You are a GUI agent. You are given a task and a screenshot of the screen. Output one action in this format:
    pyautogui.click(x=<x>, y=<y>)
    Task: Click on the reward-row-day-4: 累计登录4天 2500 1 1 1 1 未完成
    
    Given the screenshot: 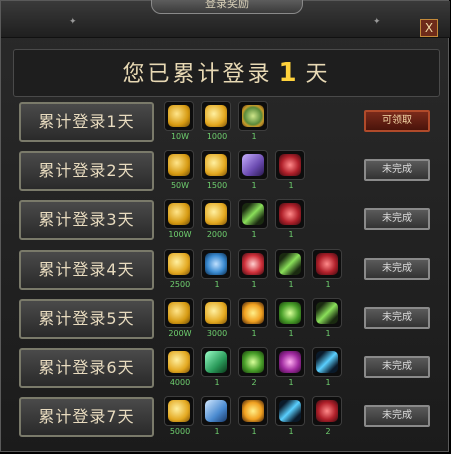 What is the action you would take?
    pyautogui.click(x=227, y=272)
    